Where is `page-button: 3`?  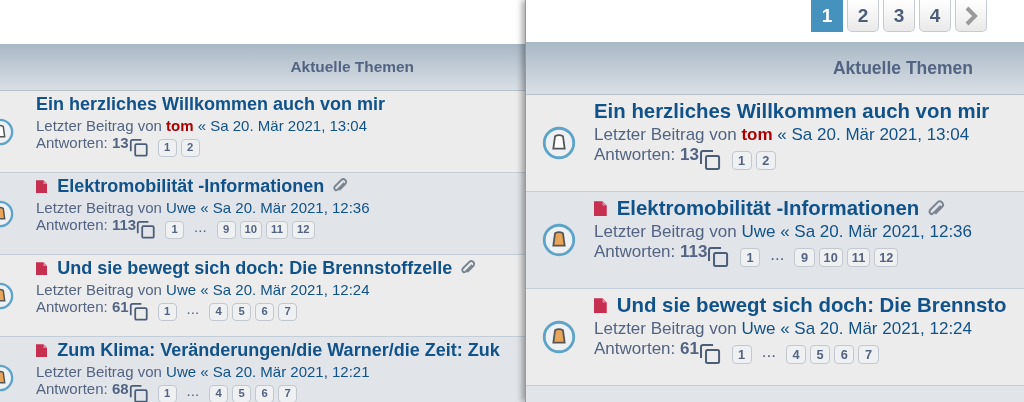
page-button: 3 is located at coordinates (899, 16).